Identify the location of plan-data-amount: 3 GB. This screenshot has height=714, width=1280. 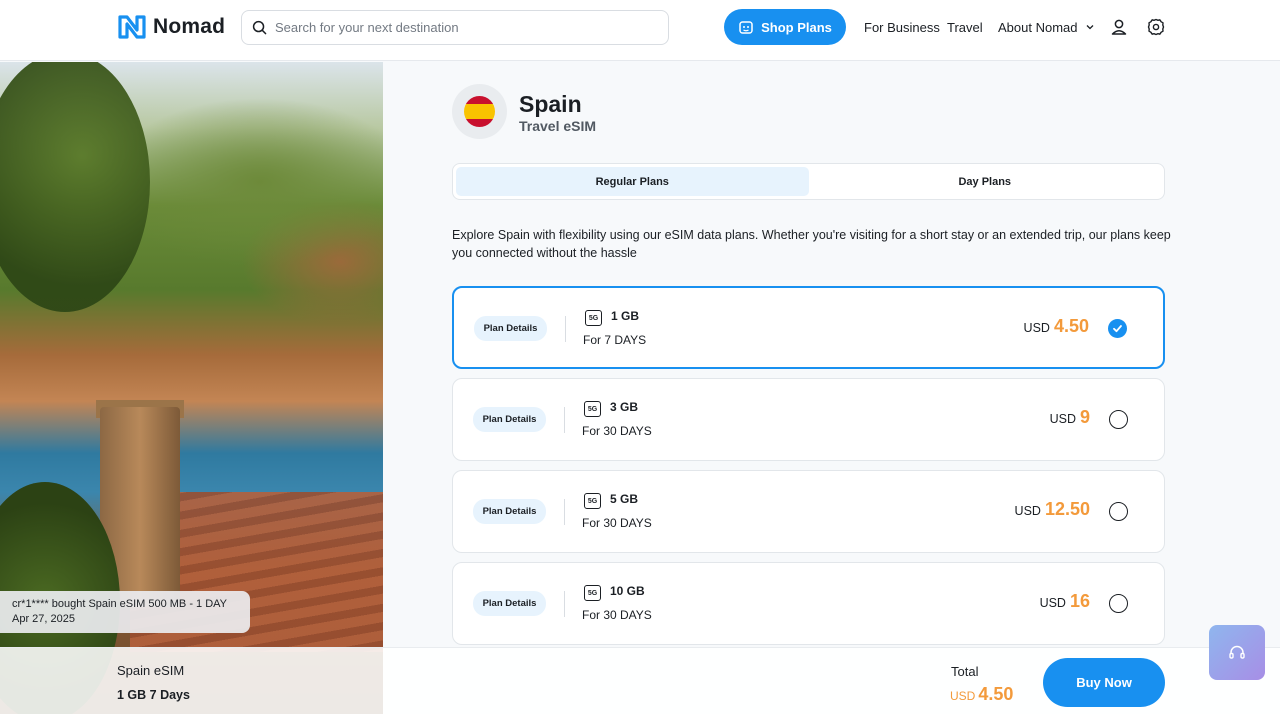
(624, 407).